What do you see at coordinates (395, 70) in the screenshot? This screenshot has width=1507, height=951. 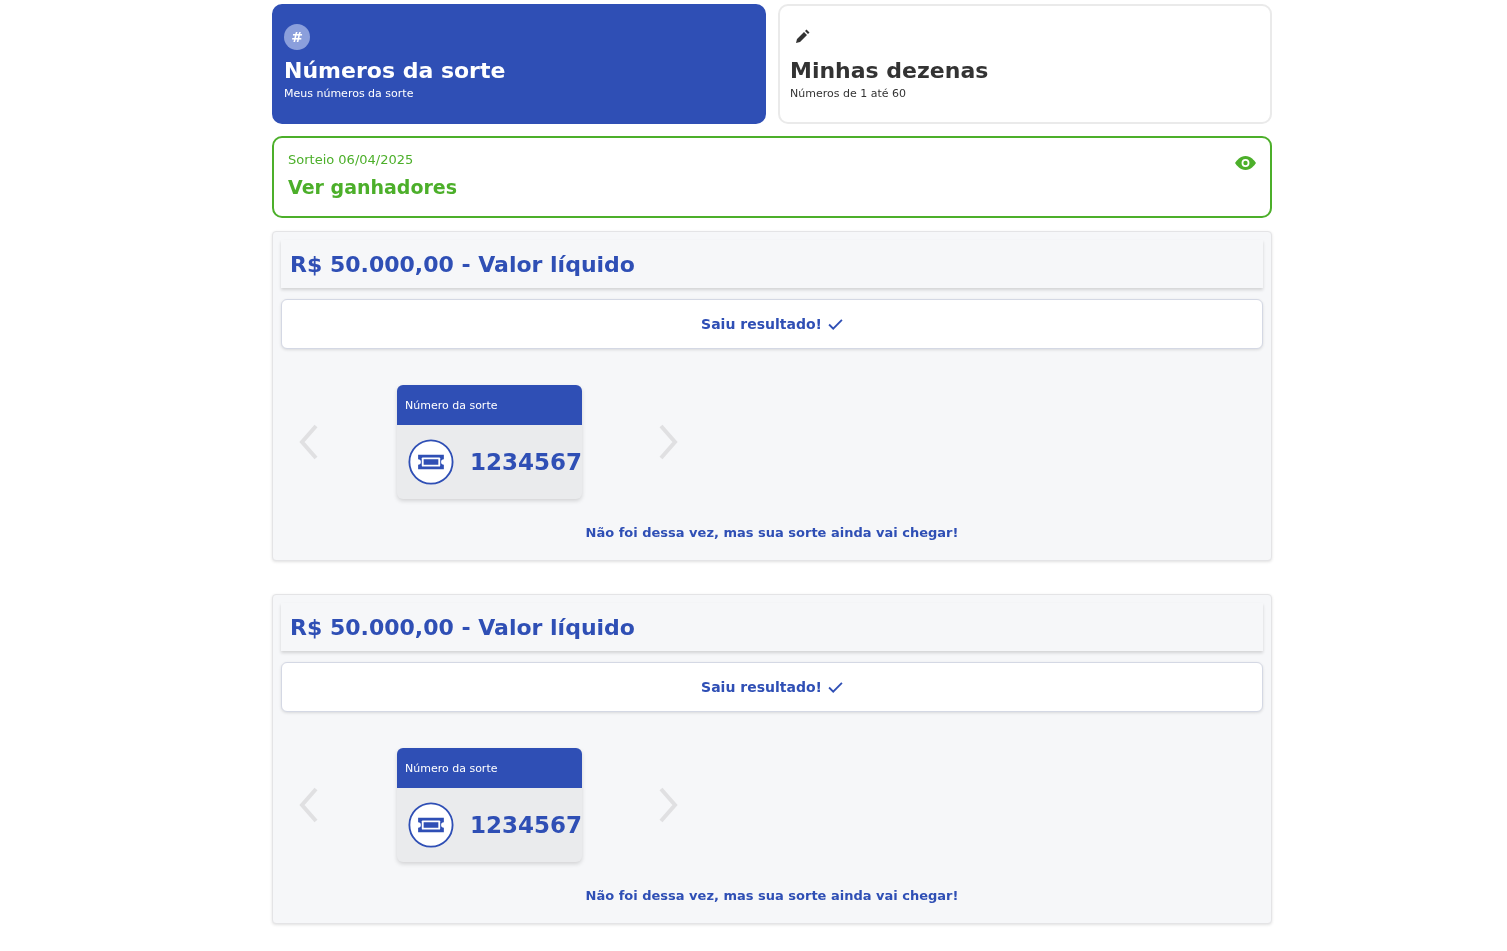 I see `tab-title: Números da sorte` at bounding box center [395, 70].